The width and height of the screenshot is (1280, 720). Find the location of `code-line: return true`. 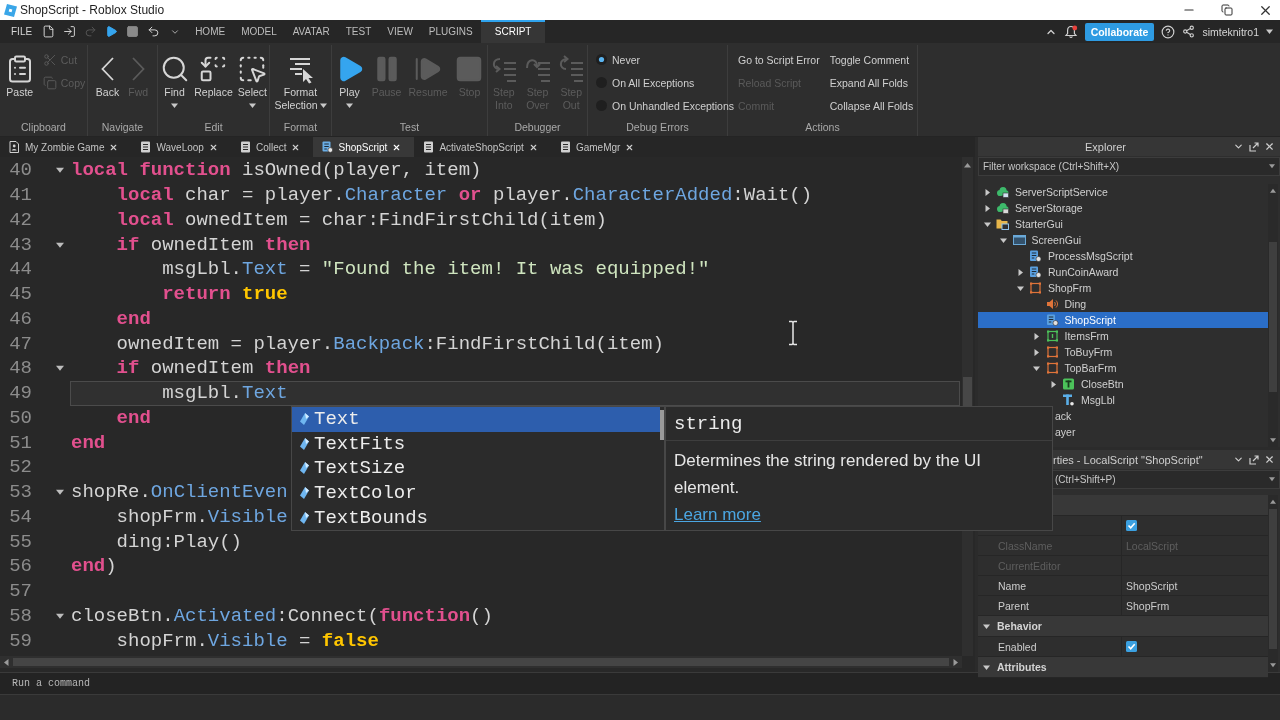

code-line: return true is located at coordinates (225, 294).